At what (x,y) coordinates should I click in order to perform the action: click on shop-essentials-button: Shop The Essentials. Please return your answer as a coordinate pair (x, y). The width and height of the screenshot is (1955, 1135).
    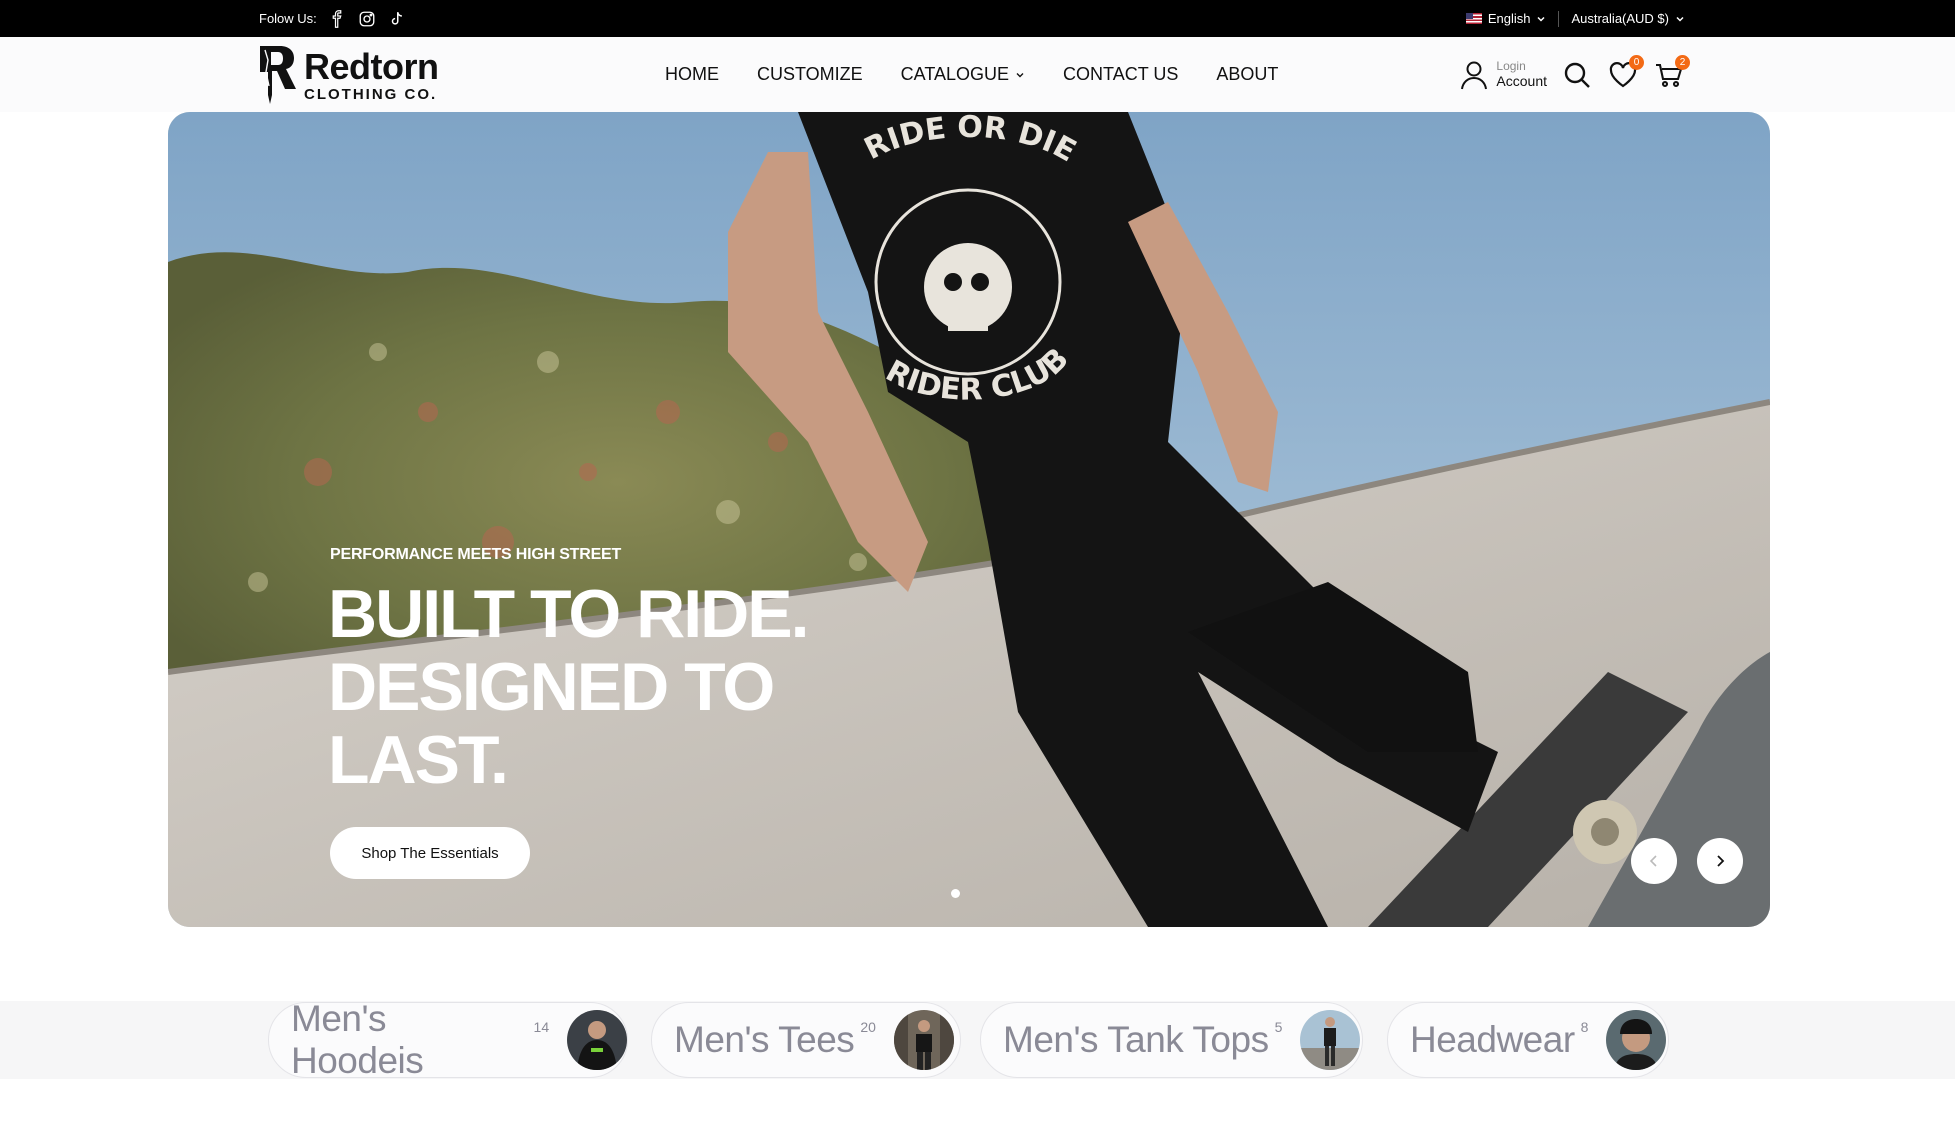
    Looking at the image, I should click on (430, 853).